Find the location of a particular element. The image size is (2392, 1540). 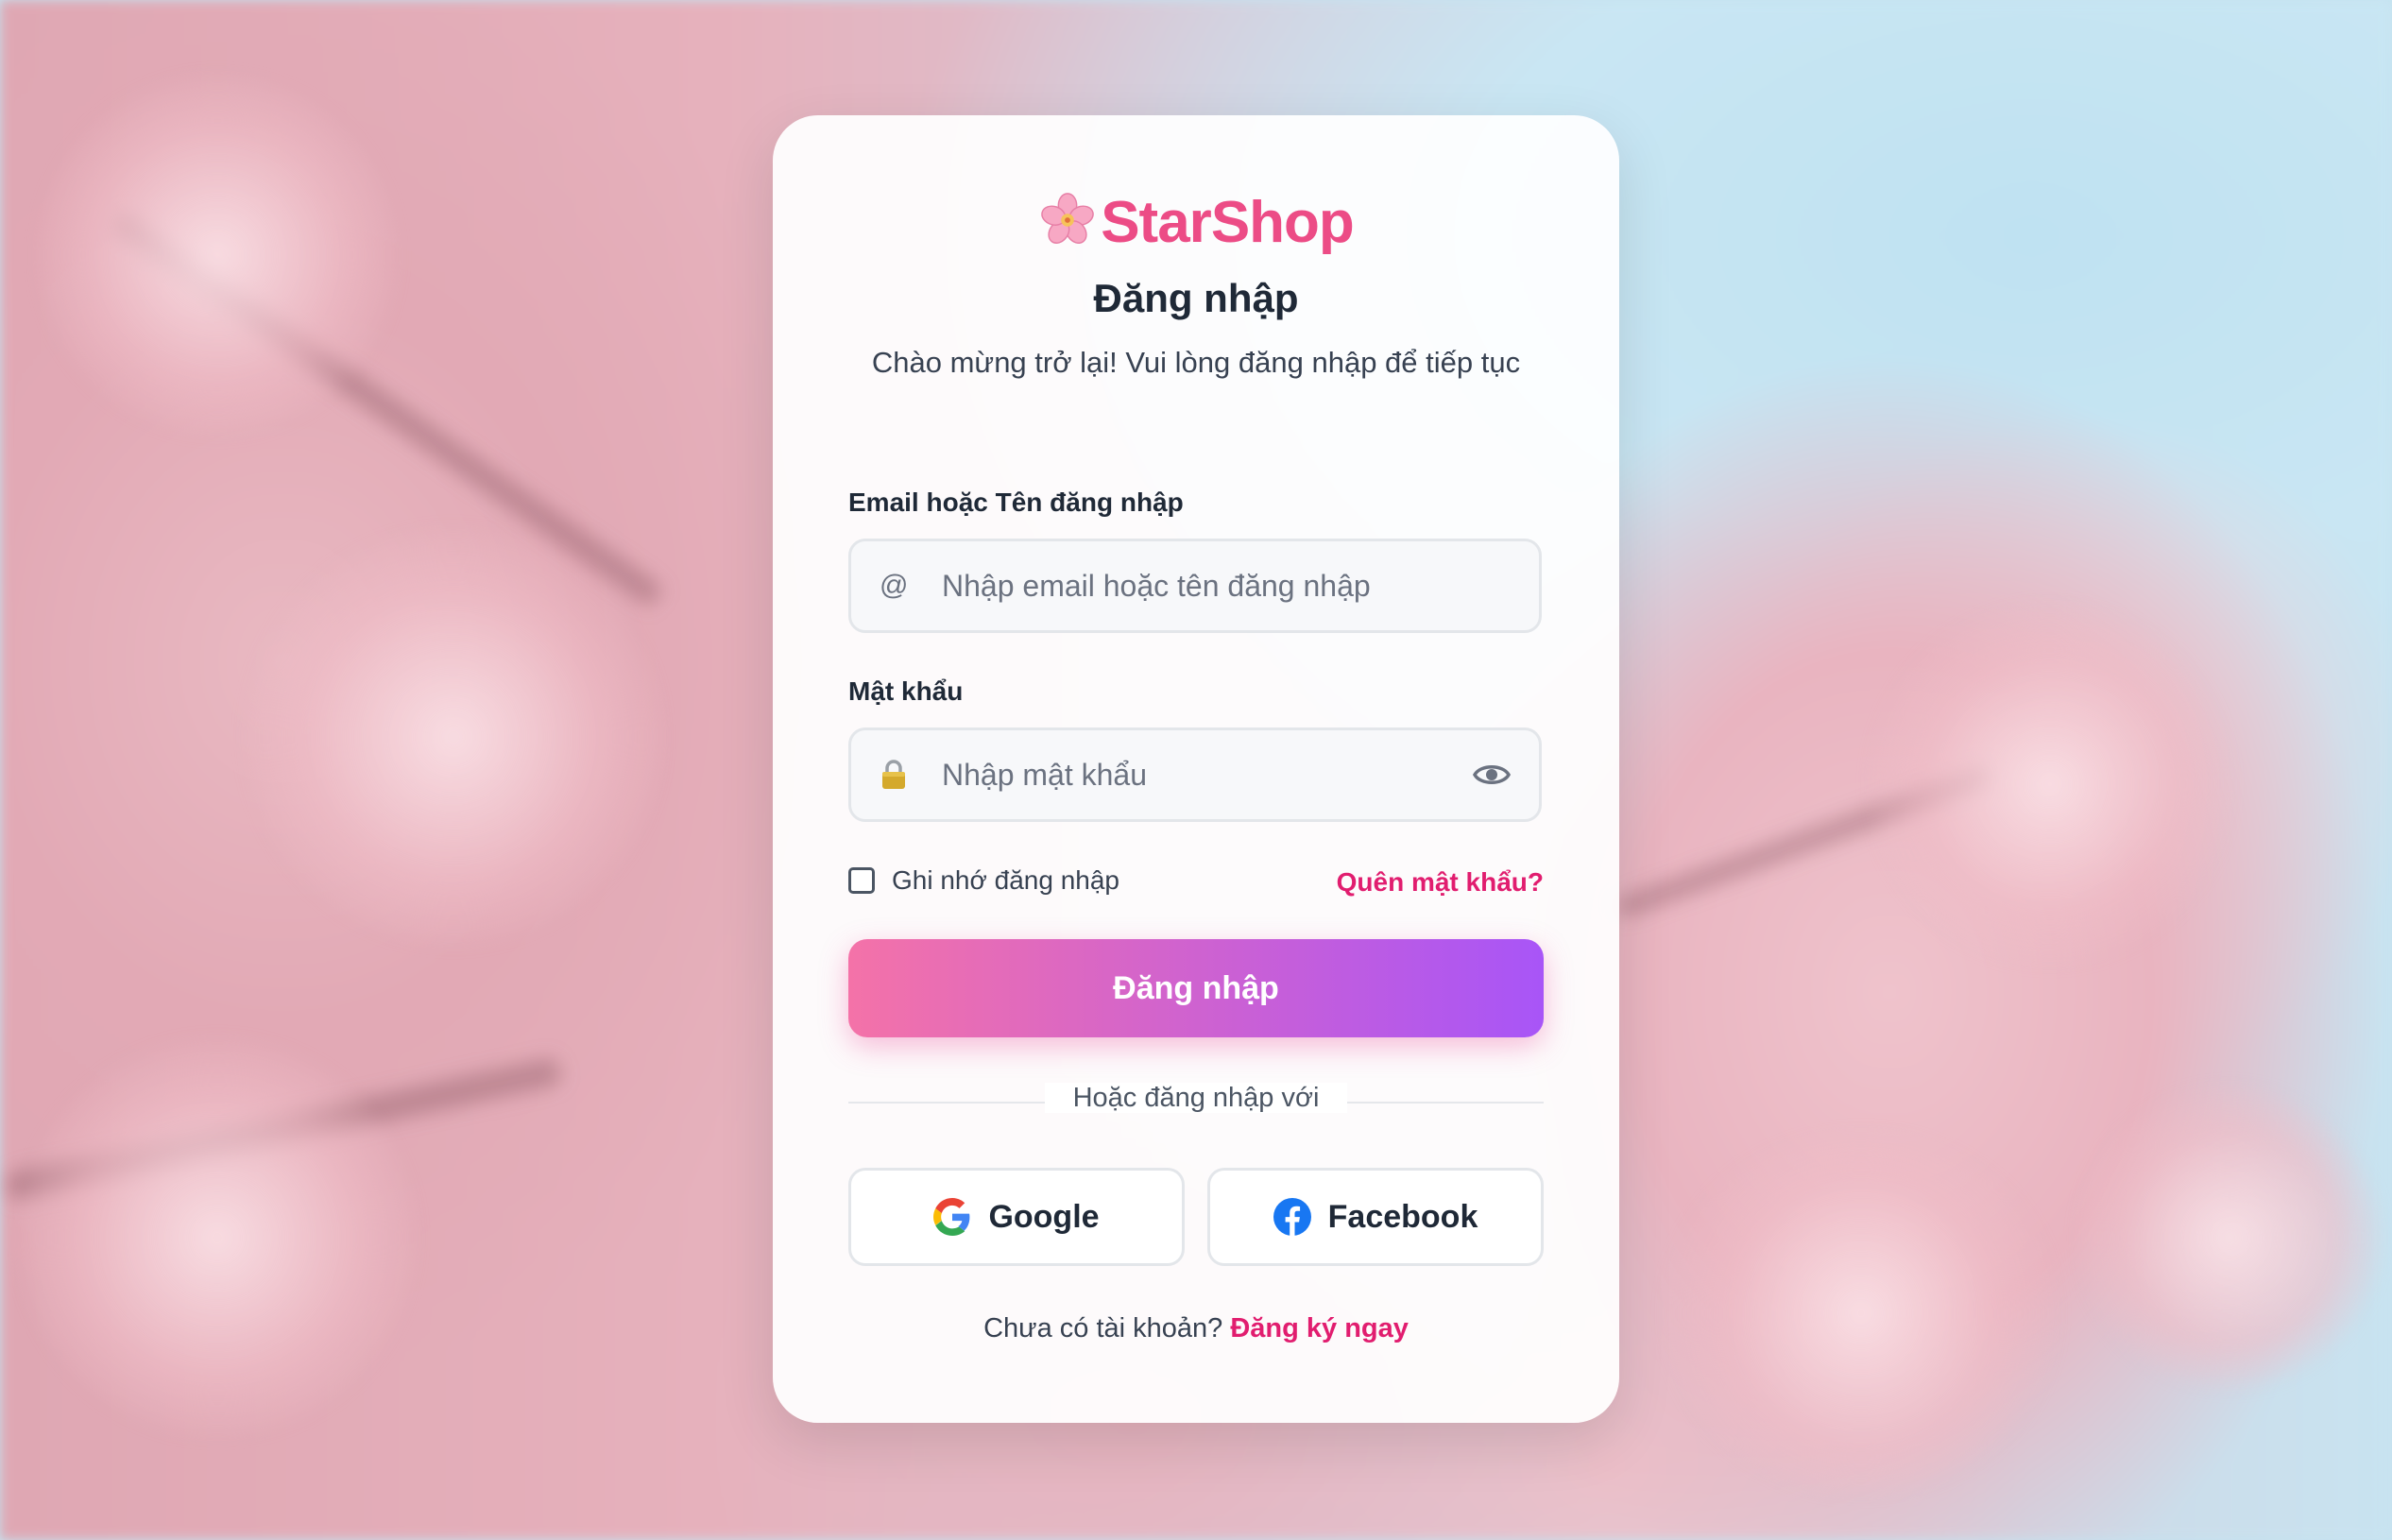

lock-icon is located at coordinates (894, 774).